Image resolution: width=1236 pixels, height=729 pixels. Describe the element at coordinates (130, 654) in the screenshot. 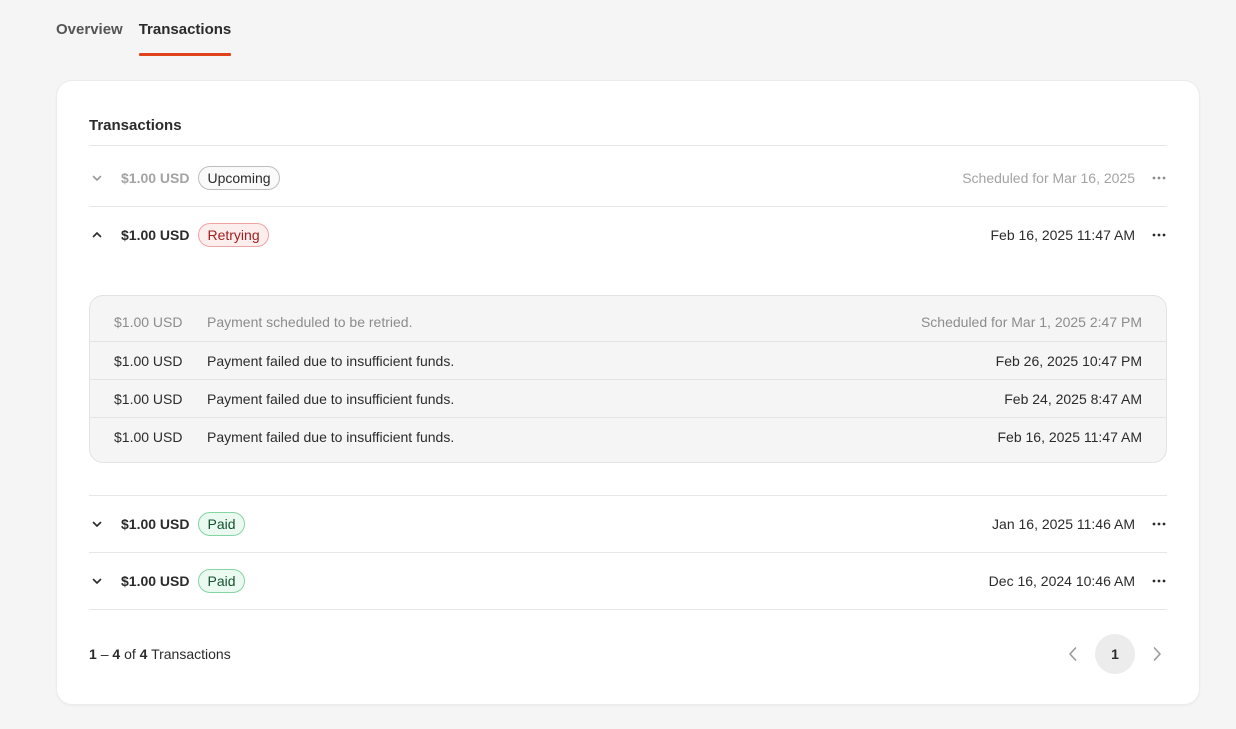

I see `range-of: of` at that location.